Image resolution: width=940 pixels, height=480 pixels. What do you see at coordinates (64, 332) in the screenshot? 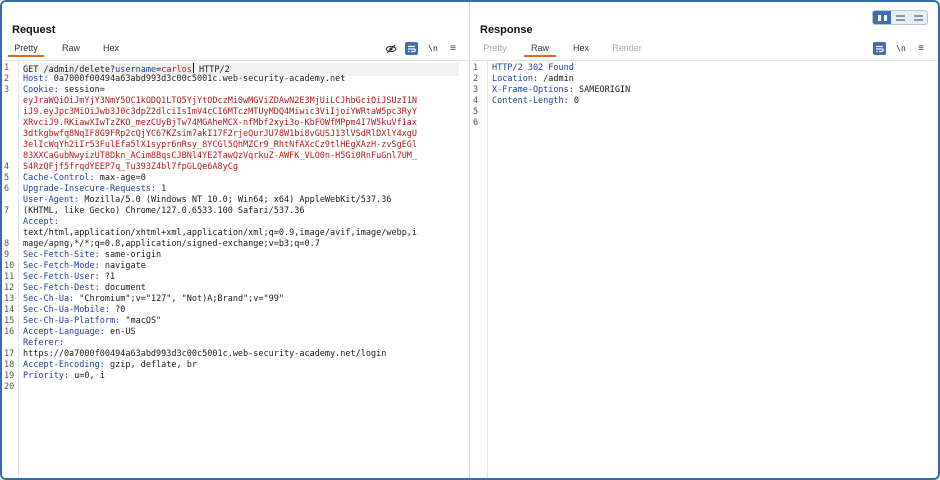
I see `header-name: Accept-Language:` at bounding box center [64, 332].